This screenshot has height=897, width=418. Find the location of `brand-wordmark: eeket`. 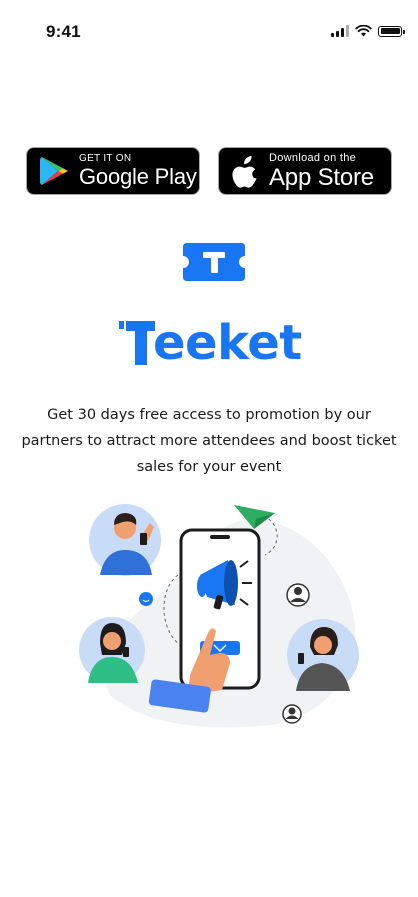

brand-wordmark: eeket is located at coordinates (210, 343).